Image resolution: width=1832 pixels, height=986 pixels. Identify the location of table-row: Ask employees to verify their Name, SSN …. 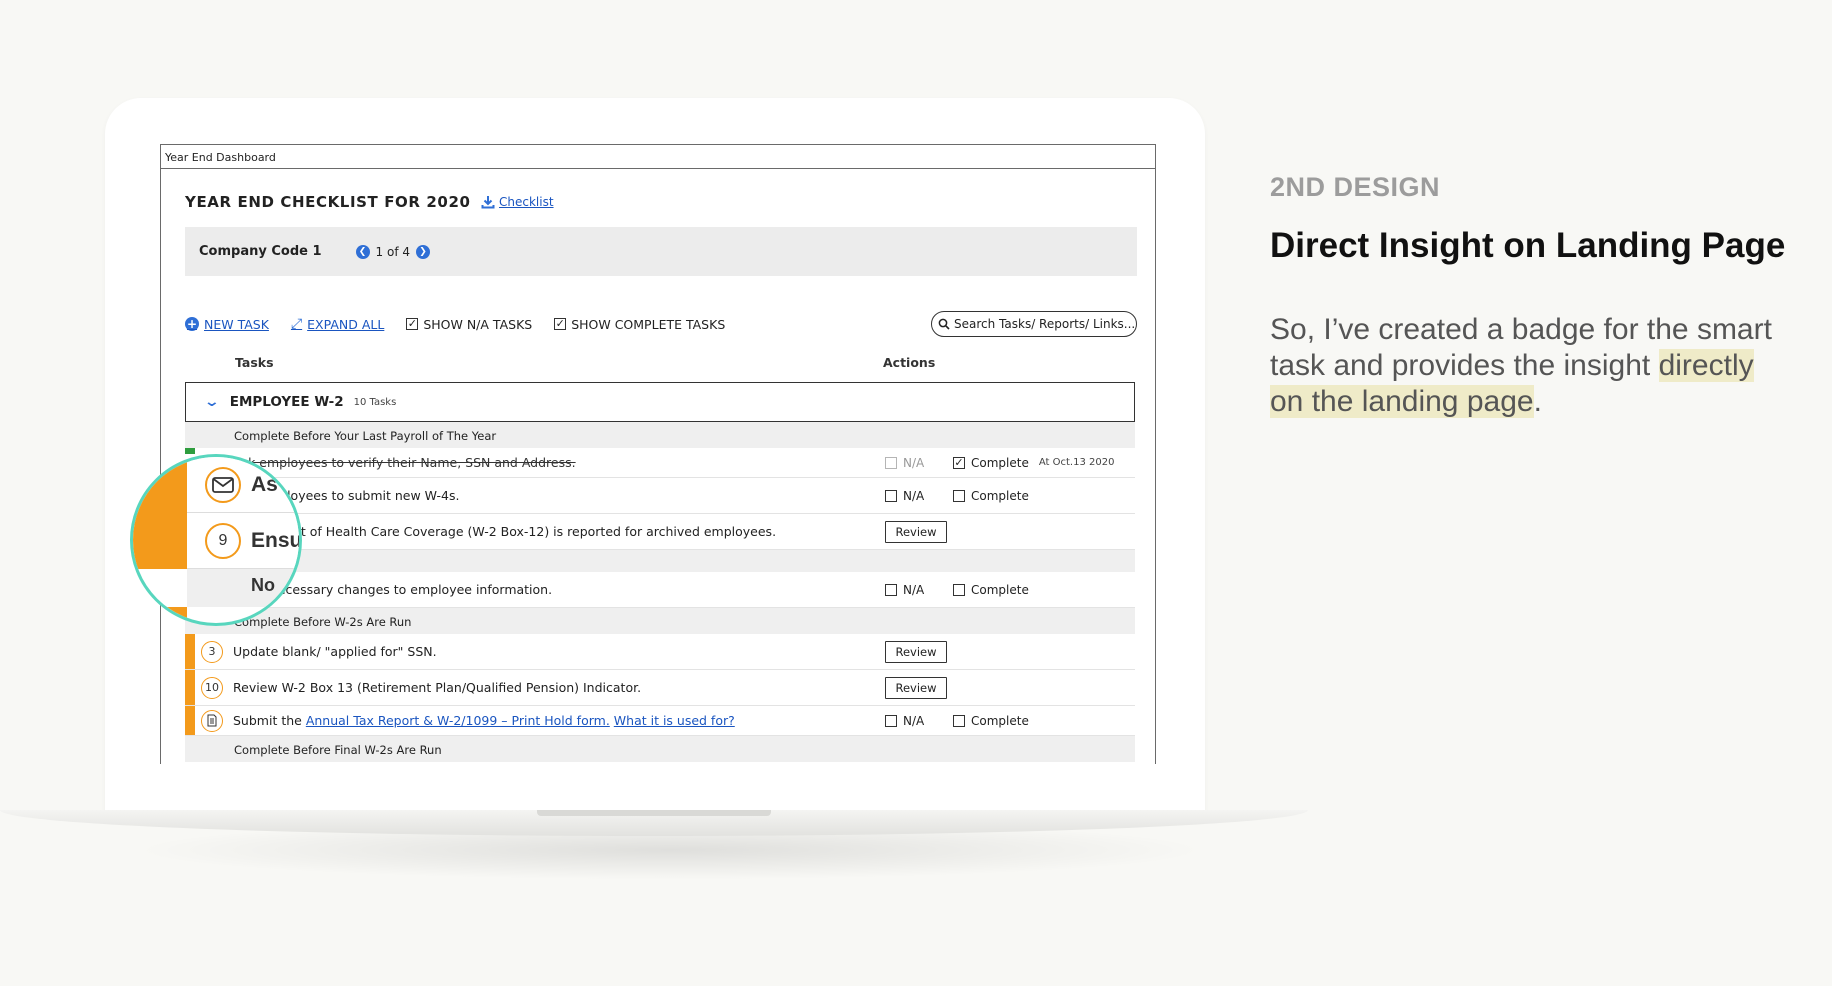
(660, 463).